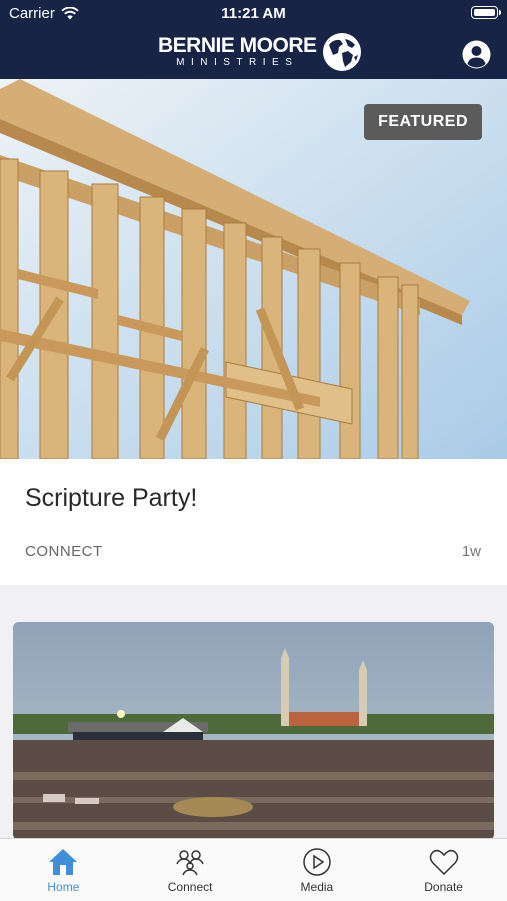 The image size is (507, 901). I want to click on tab-home: Home, so click(63, 870).